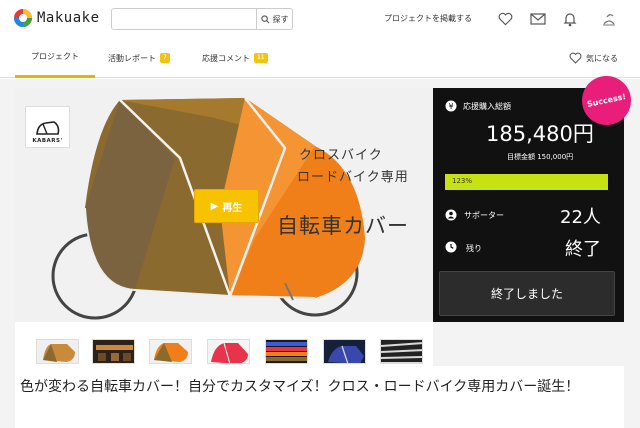 The height and width of the screenshot is (428, 640). I want to click on favorite-button: 気になる, so click(593, 58).